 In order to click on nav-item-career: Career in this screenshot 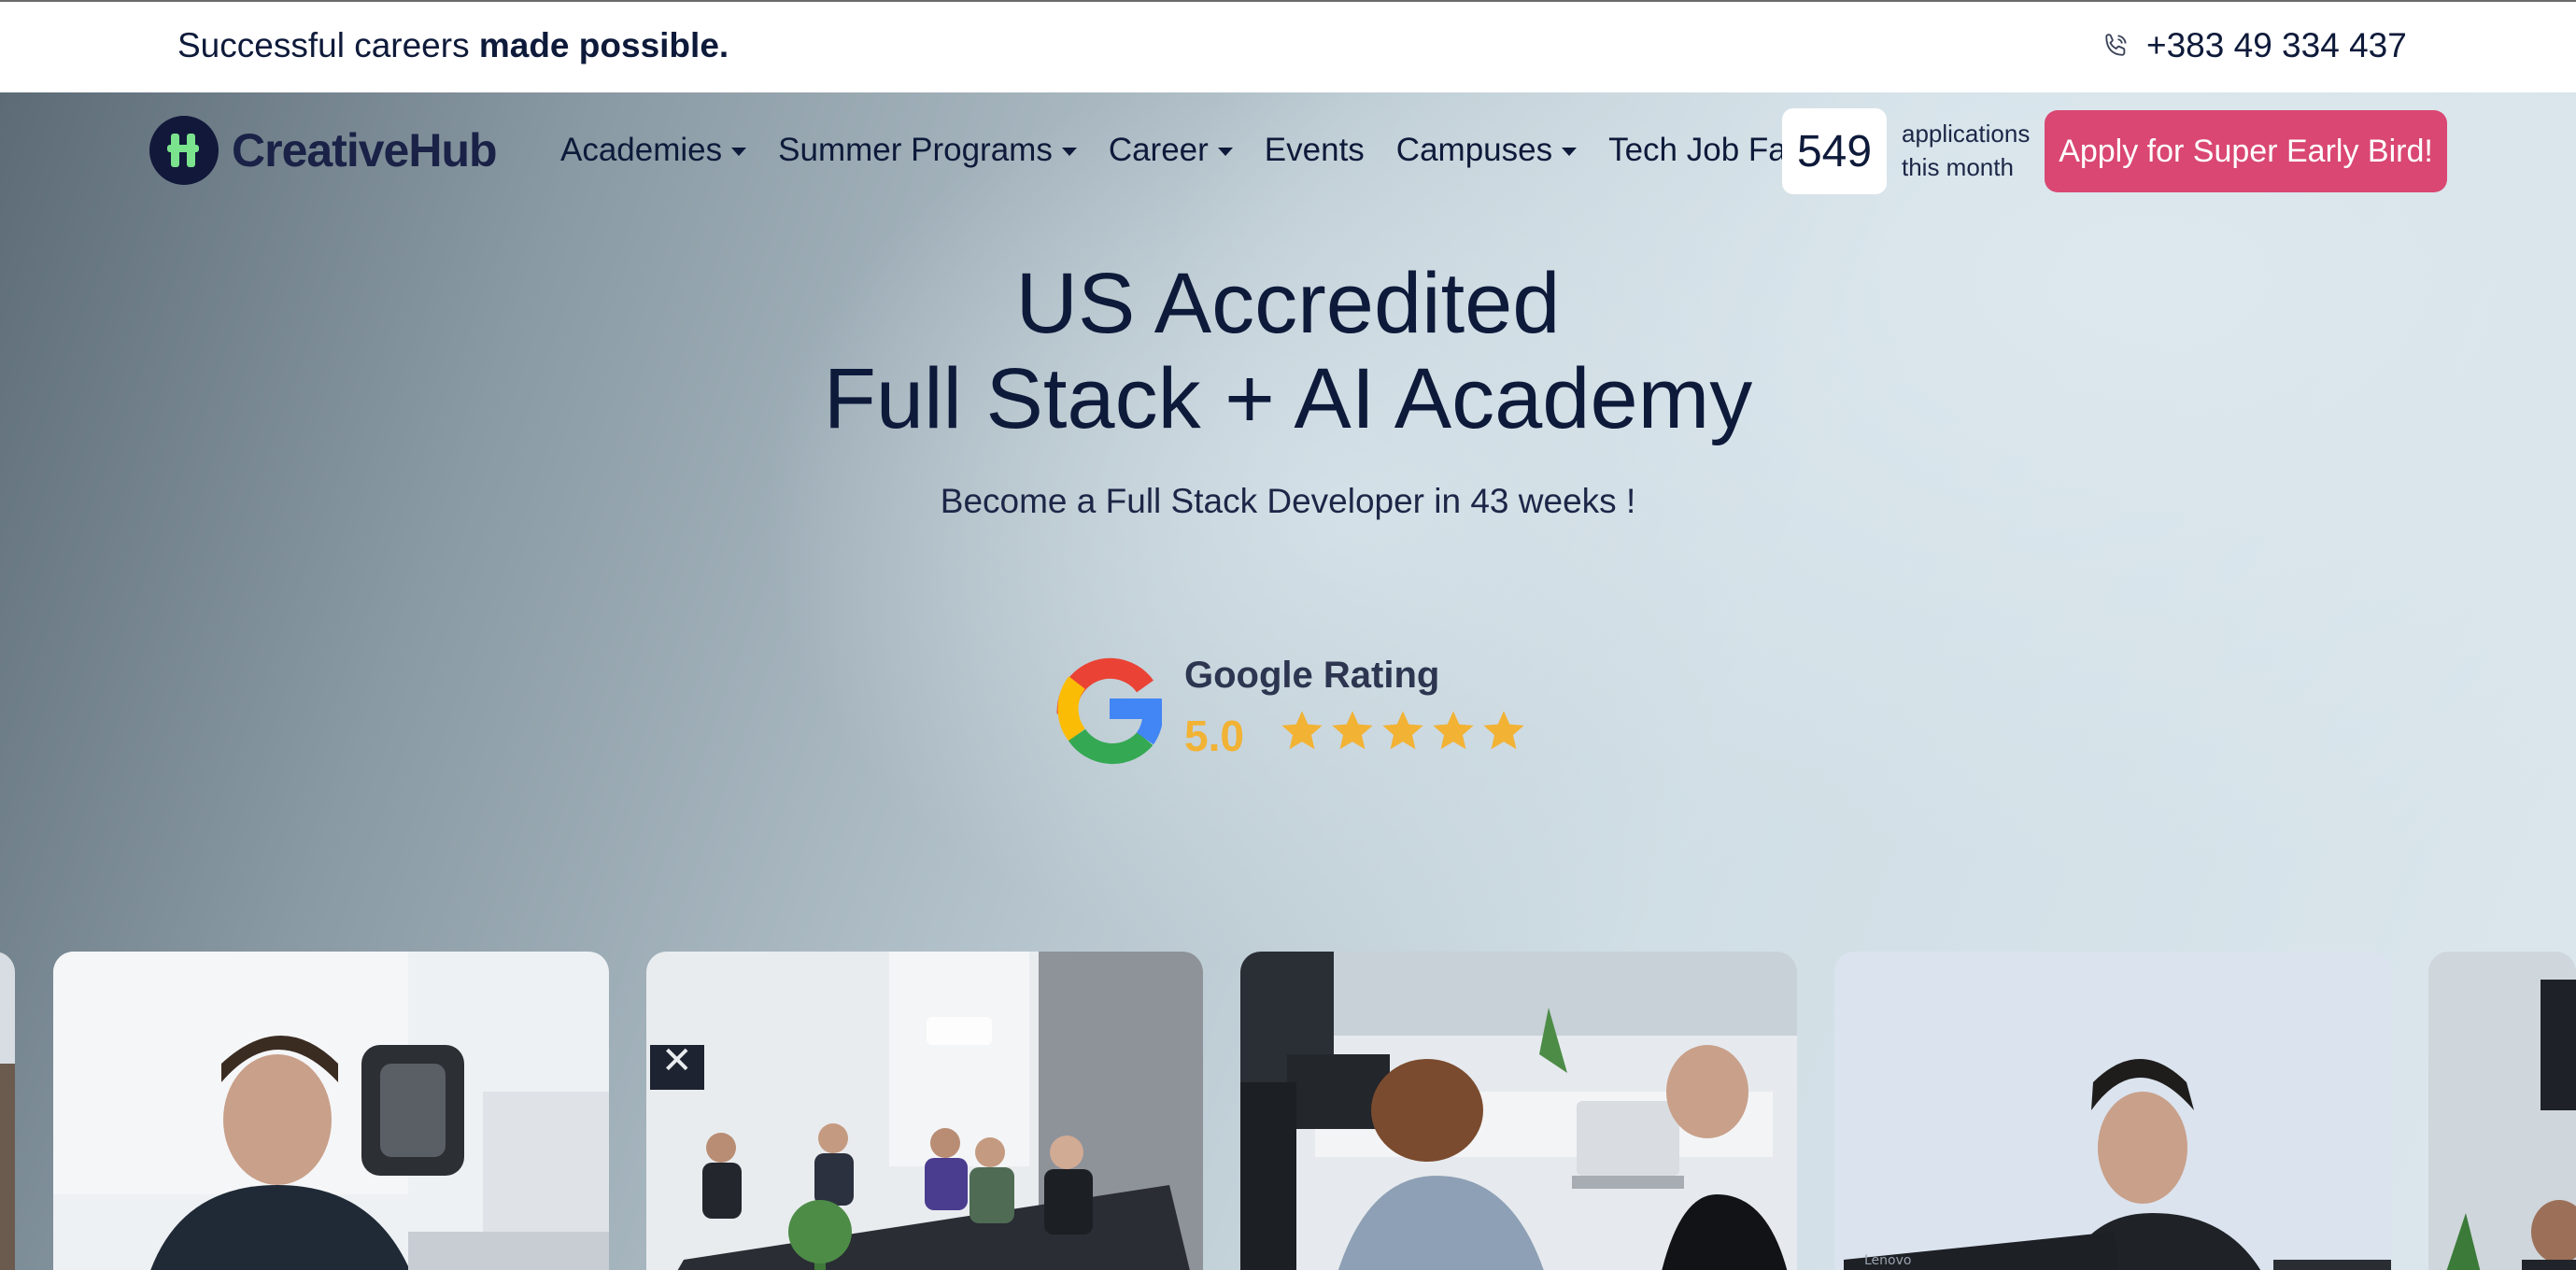, I will do `click(1171, 151)`.